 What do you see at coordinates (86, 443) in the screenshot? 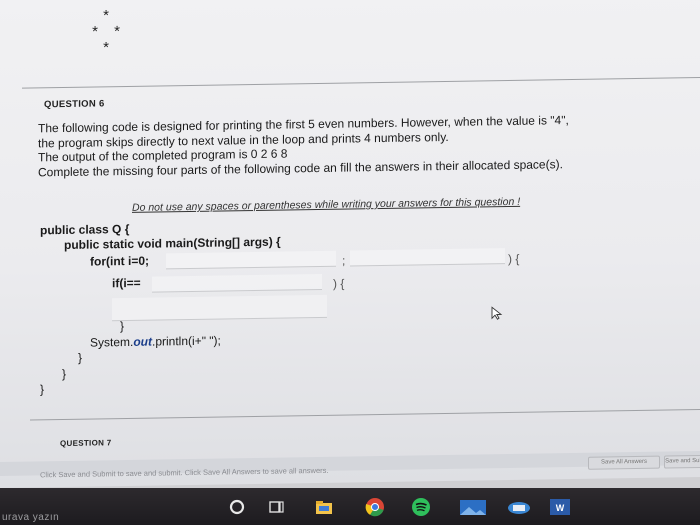
I see `question-7-label: QUESTION 7` at bounding box center [86, 443].